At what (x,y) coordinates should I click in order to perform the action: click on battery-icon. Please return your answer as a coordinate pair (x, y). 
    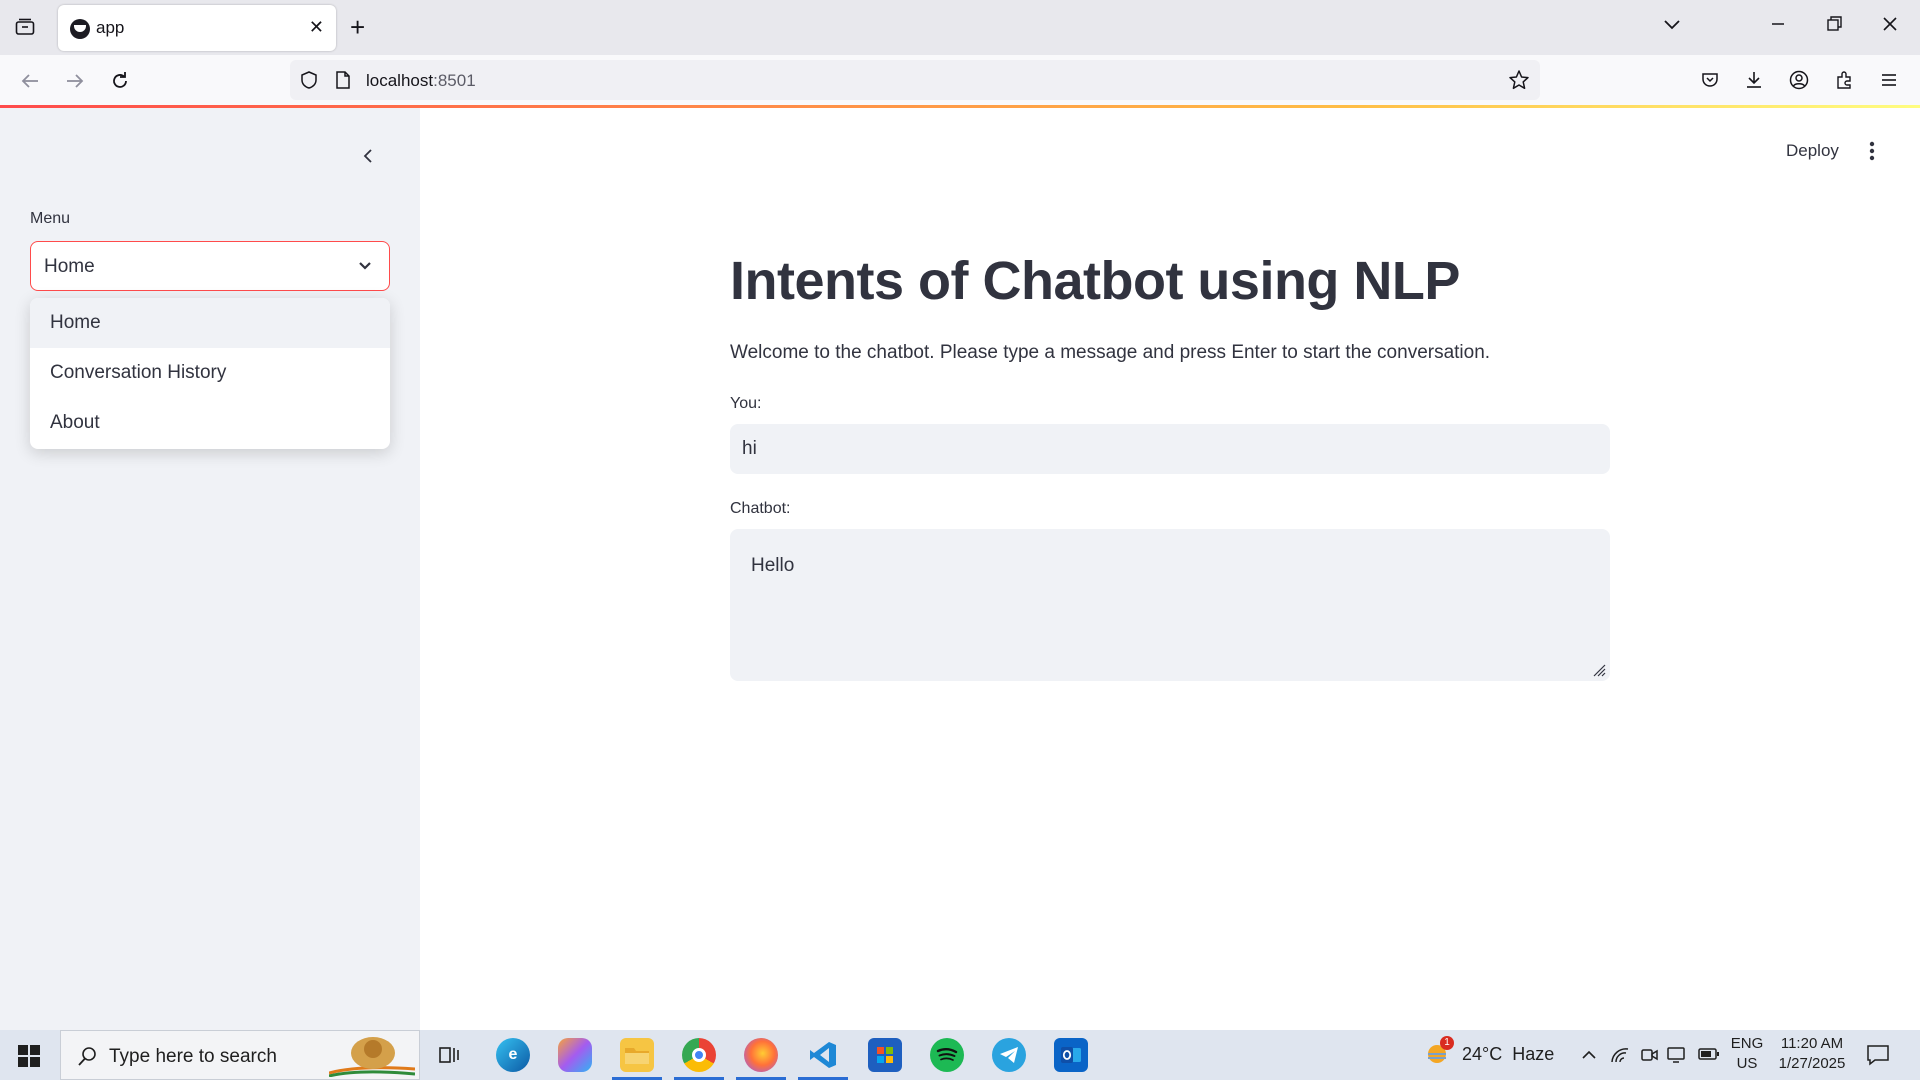
    Looking at the image, I should click on (1709, 1056).